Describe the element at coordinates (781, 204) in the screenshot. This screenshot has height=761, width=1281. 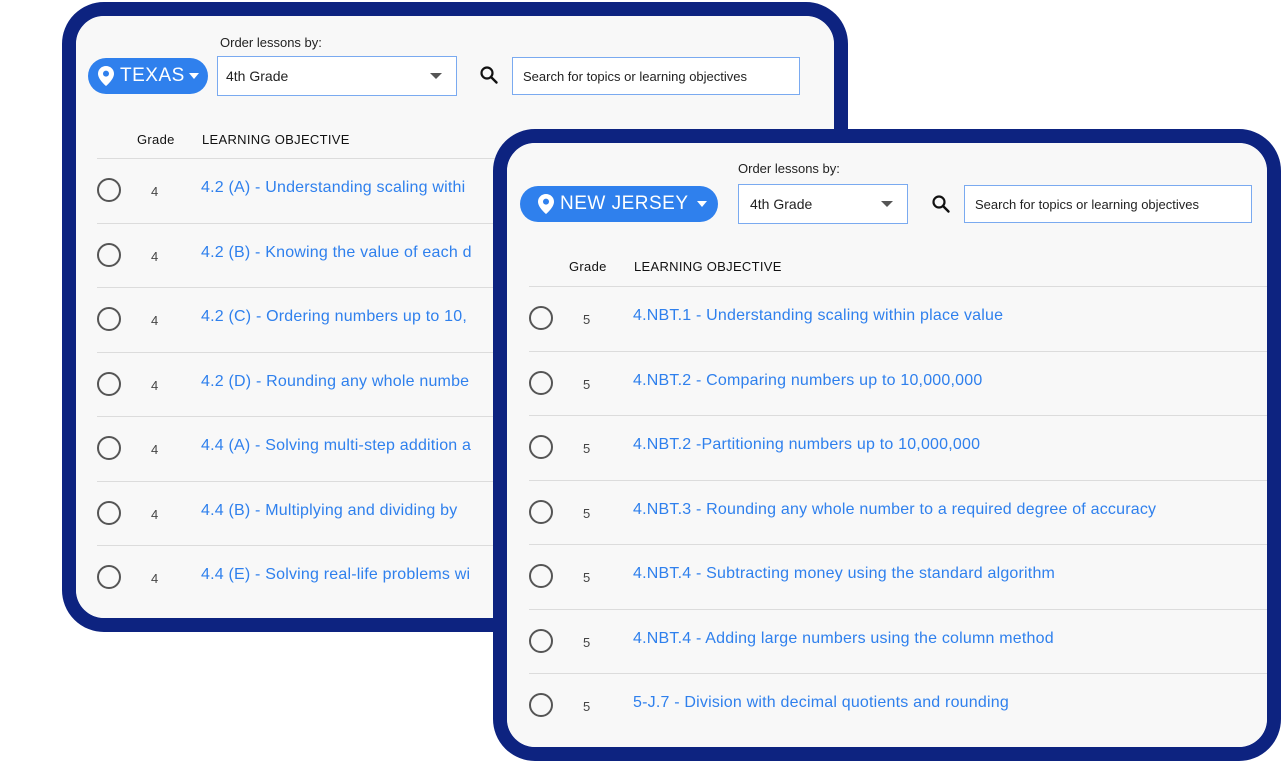
I see `new-jersey-grade-selected: 4th Grade` at that location.